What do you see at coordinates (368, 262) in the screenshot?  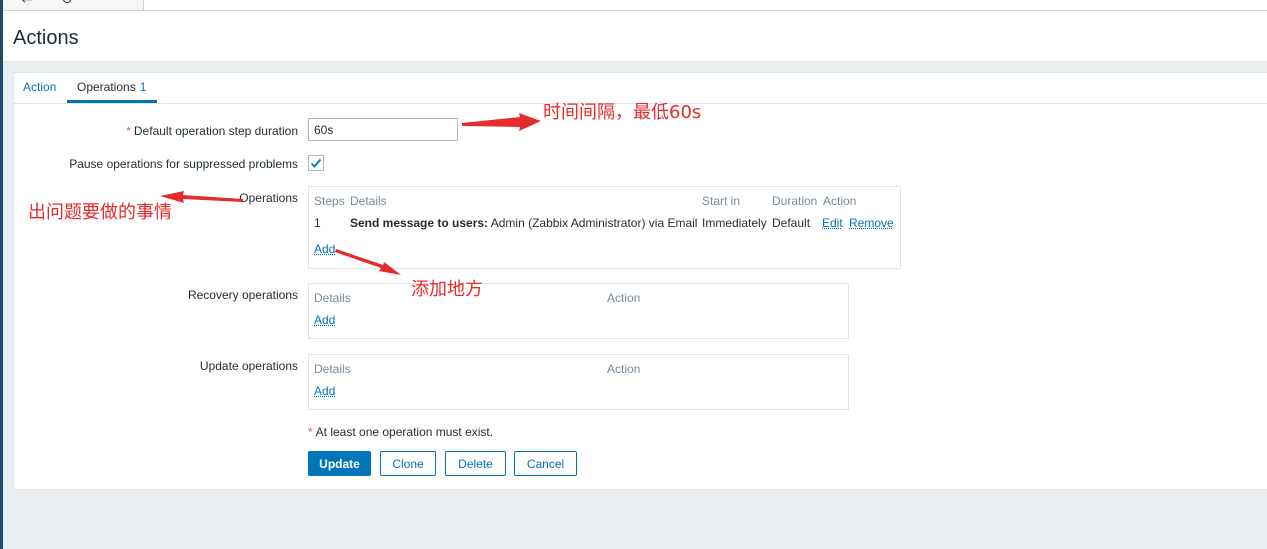 I see `arrow-to-add-link` at bounding box center [368, 262].